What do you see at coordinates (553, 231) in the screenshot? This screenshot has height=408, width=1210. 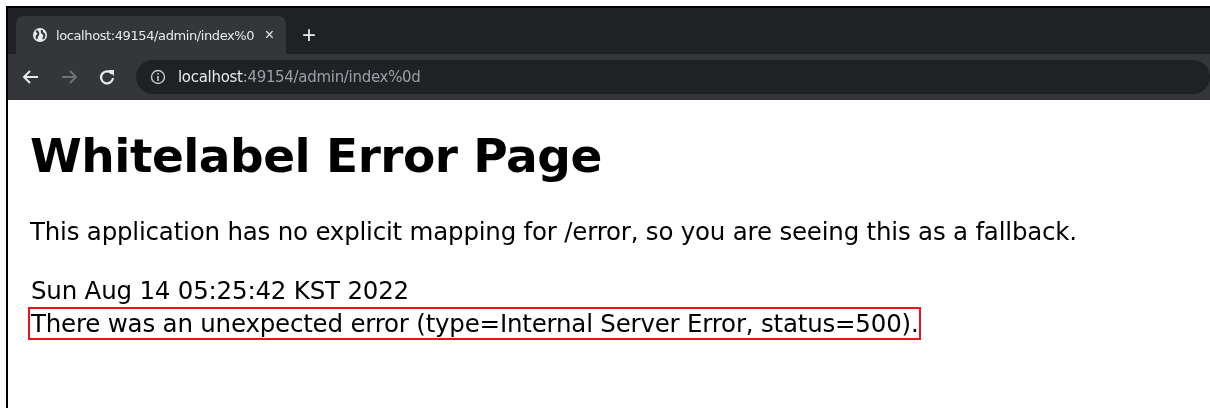 I see `error-message: This application has no explicit mapping for /error, so you are seeing this as a fallback.` at bounding box center [553, 231].